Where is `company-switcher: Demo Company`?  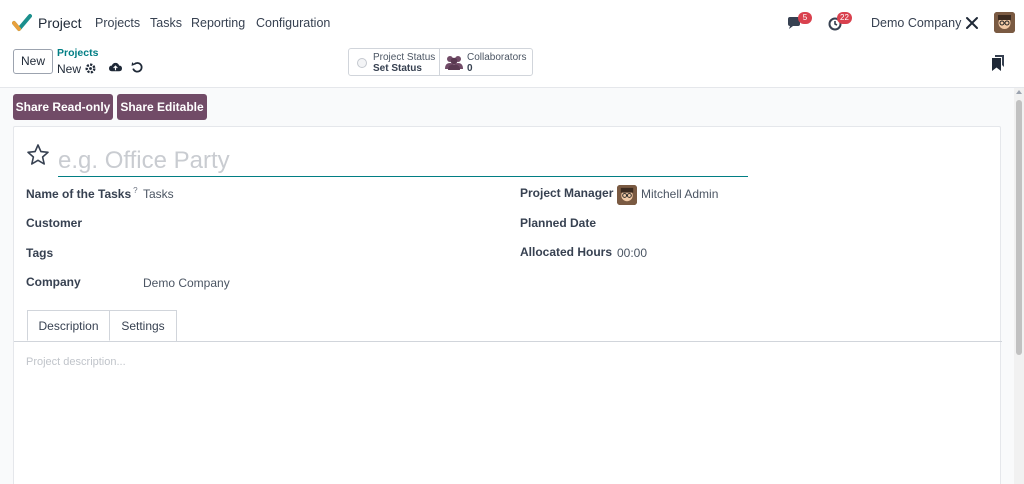
company-switcher: Demo Company is located at coordinates (916, 23).